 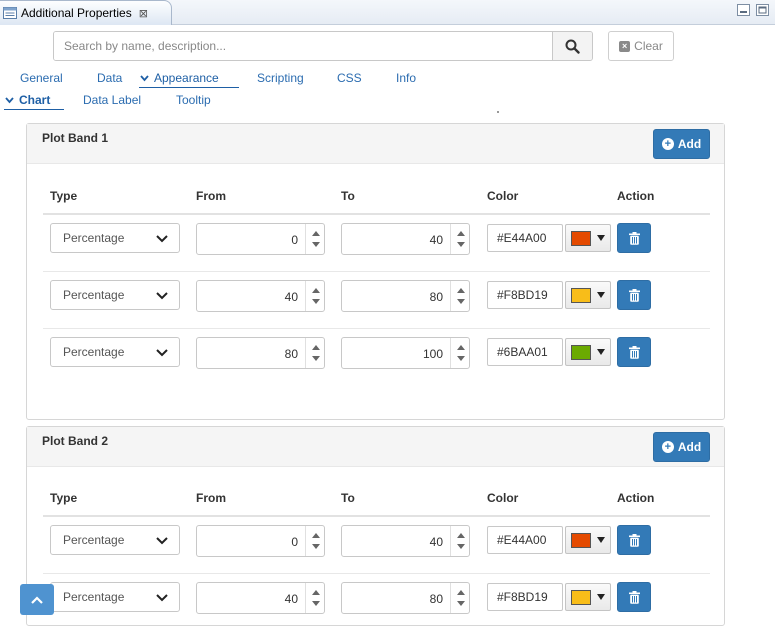 I want to click on to-value: 40, so click(x=436, y=542).